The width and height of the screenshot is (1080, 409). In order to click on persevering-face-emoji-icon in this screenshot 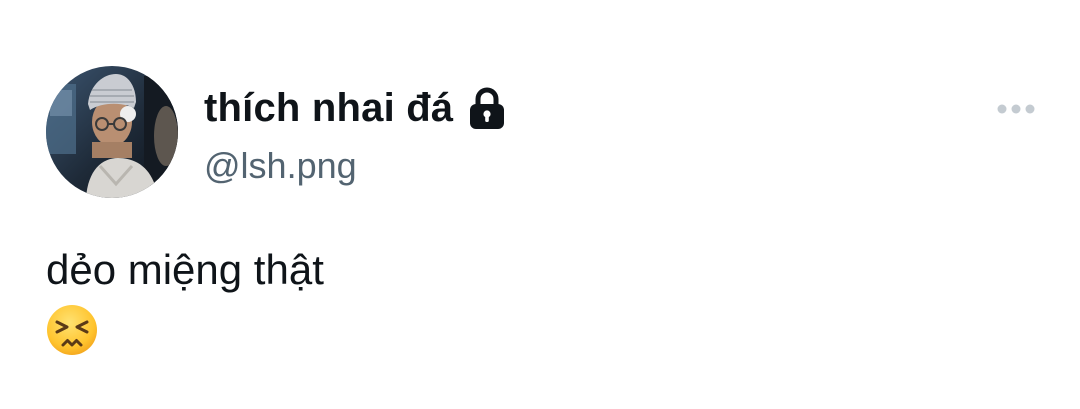, I will do `click(72, 330)`.